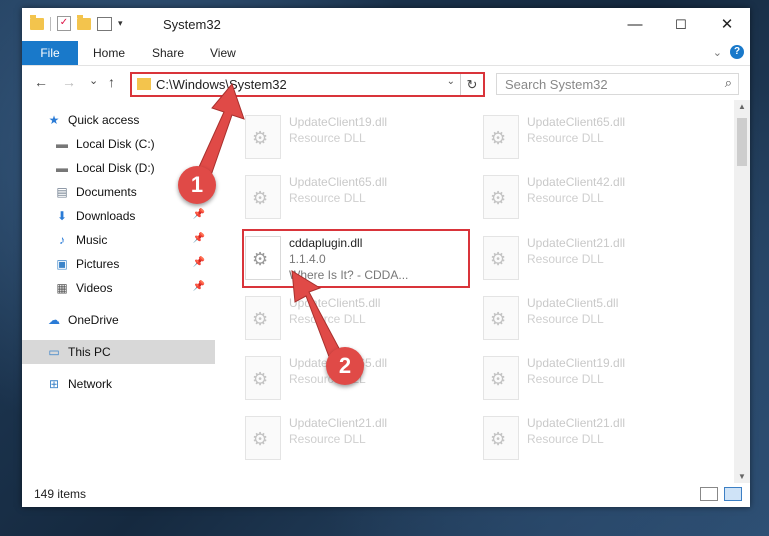 The height and width of the screenshot is (536, 769). Describe the element at coordinates (197, 185) in the screenshot. I see `annotation-step-1: 1` at that location.